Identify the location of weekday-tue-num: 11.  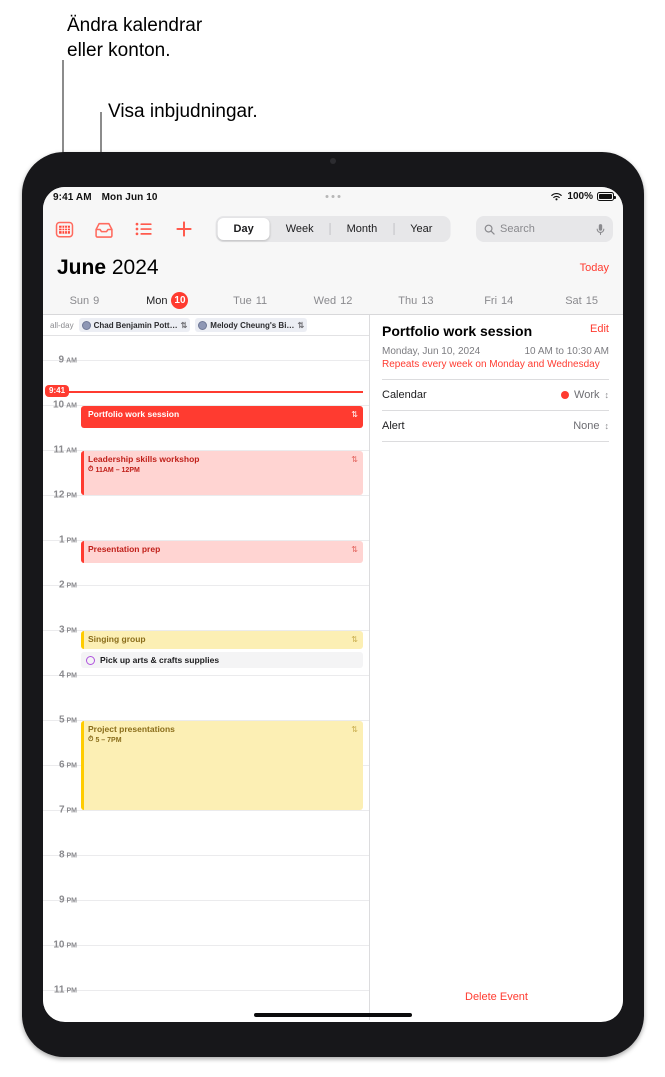
(261, 300).